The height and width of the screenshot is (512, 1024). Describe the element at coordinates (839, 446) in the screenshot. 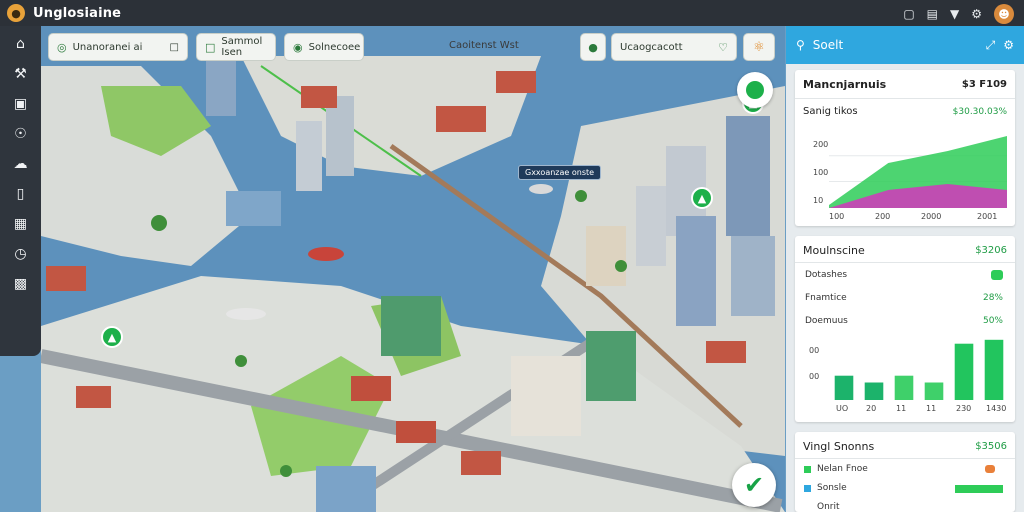

I see `card-title: Vingl Snonns` at that location.